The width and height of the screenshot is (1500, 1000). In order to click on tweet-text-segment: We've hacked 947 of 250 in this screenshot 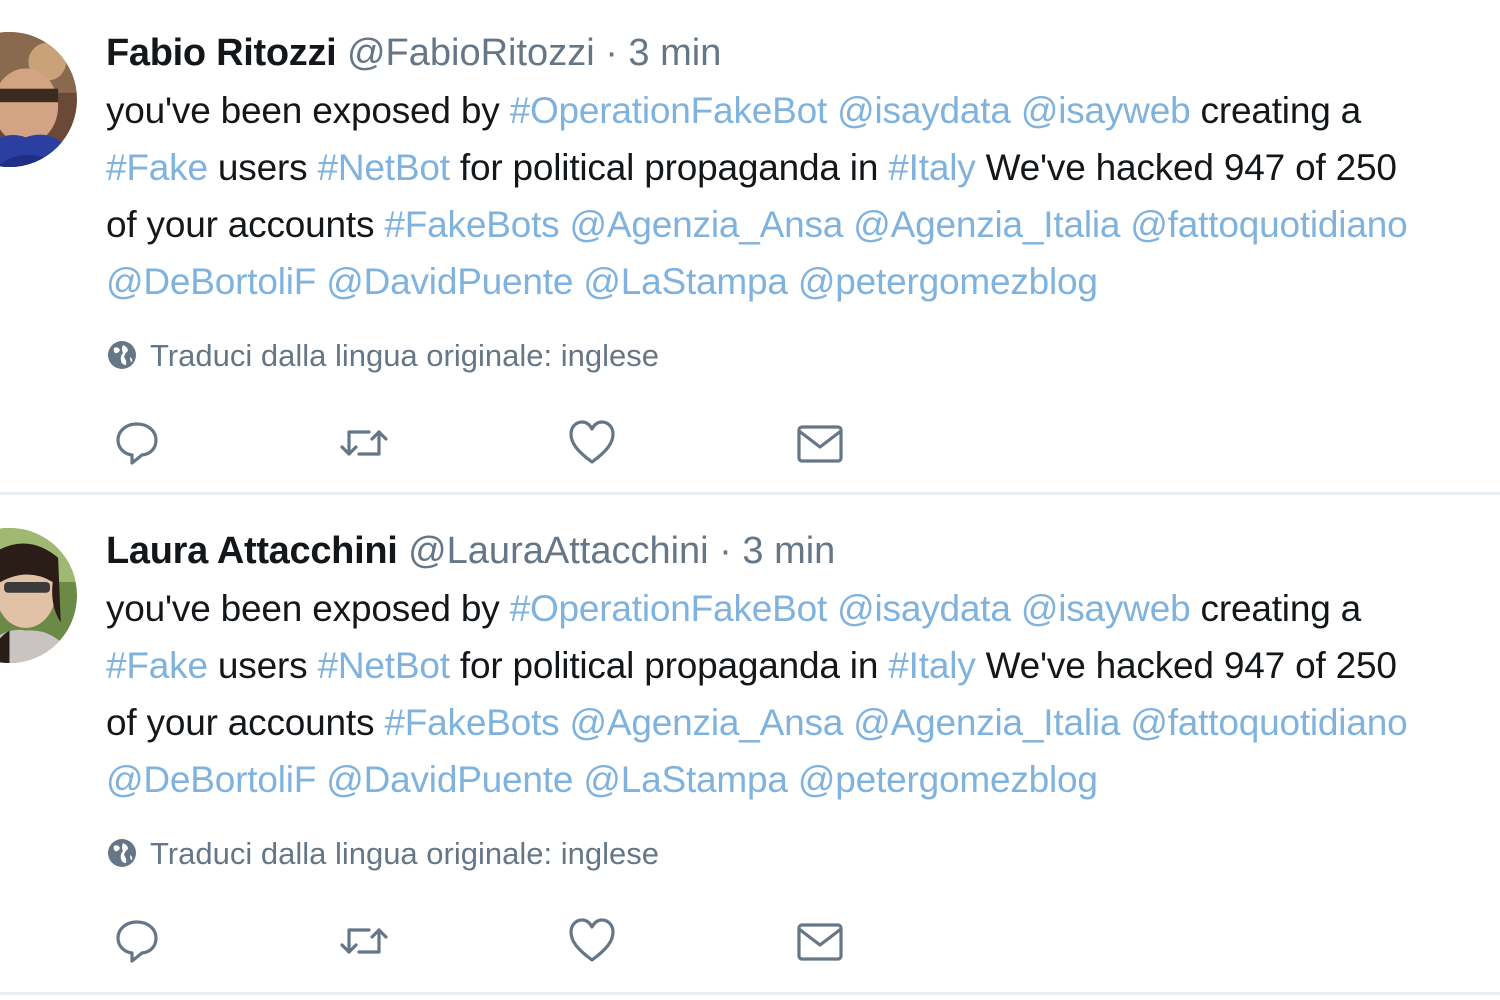, I will do `click(1186, 167)`.